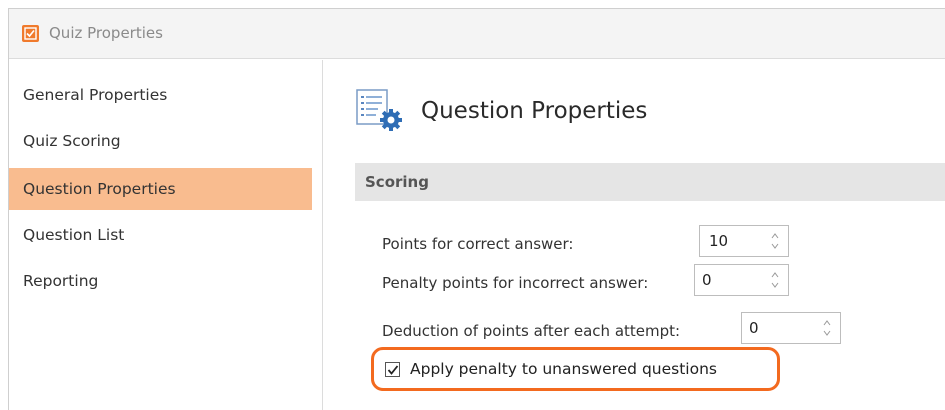 This screenshot has width=945, height=410. I want to click on deduction-attempt-value: 0, so click(754, 328).